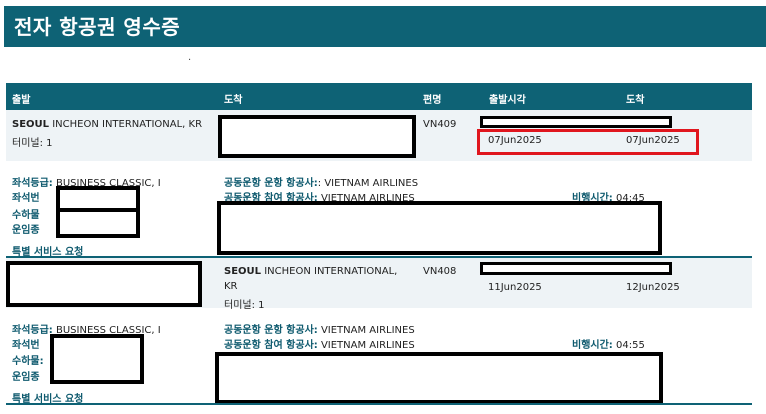 The image size is (766, 414). What do you see at coordinates (367, 345) in the screenshot?
I see `marketing-value: VIETNAM AIRLINES` at bounding box center [367, 345].